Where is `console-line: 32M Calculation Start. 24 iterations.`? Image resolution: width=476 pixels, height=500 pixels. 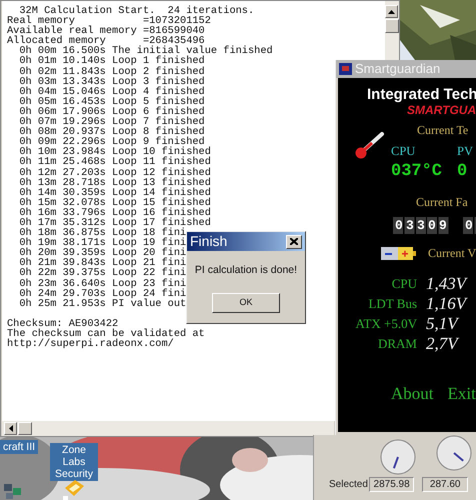
console-line: 32M Calculation Start. 24 iterations. is located at coordinates (136, 11).